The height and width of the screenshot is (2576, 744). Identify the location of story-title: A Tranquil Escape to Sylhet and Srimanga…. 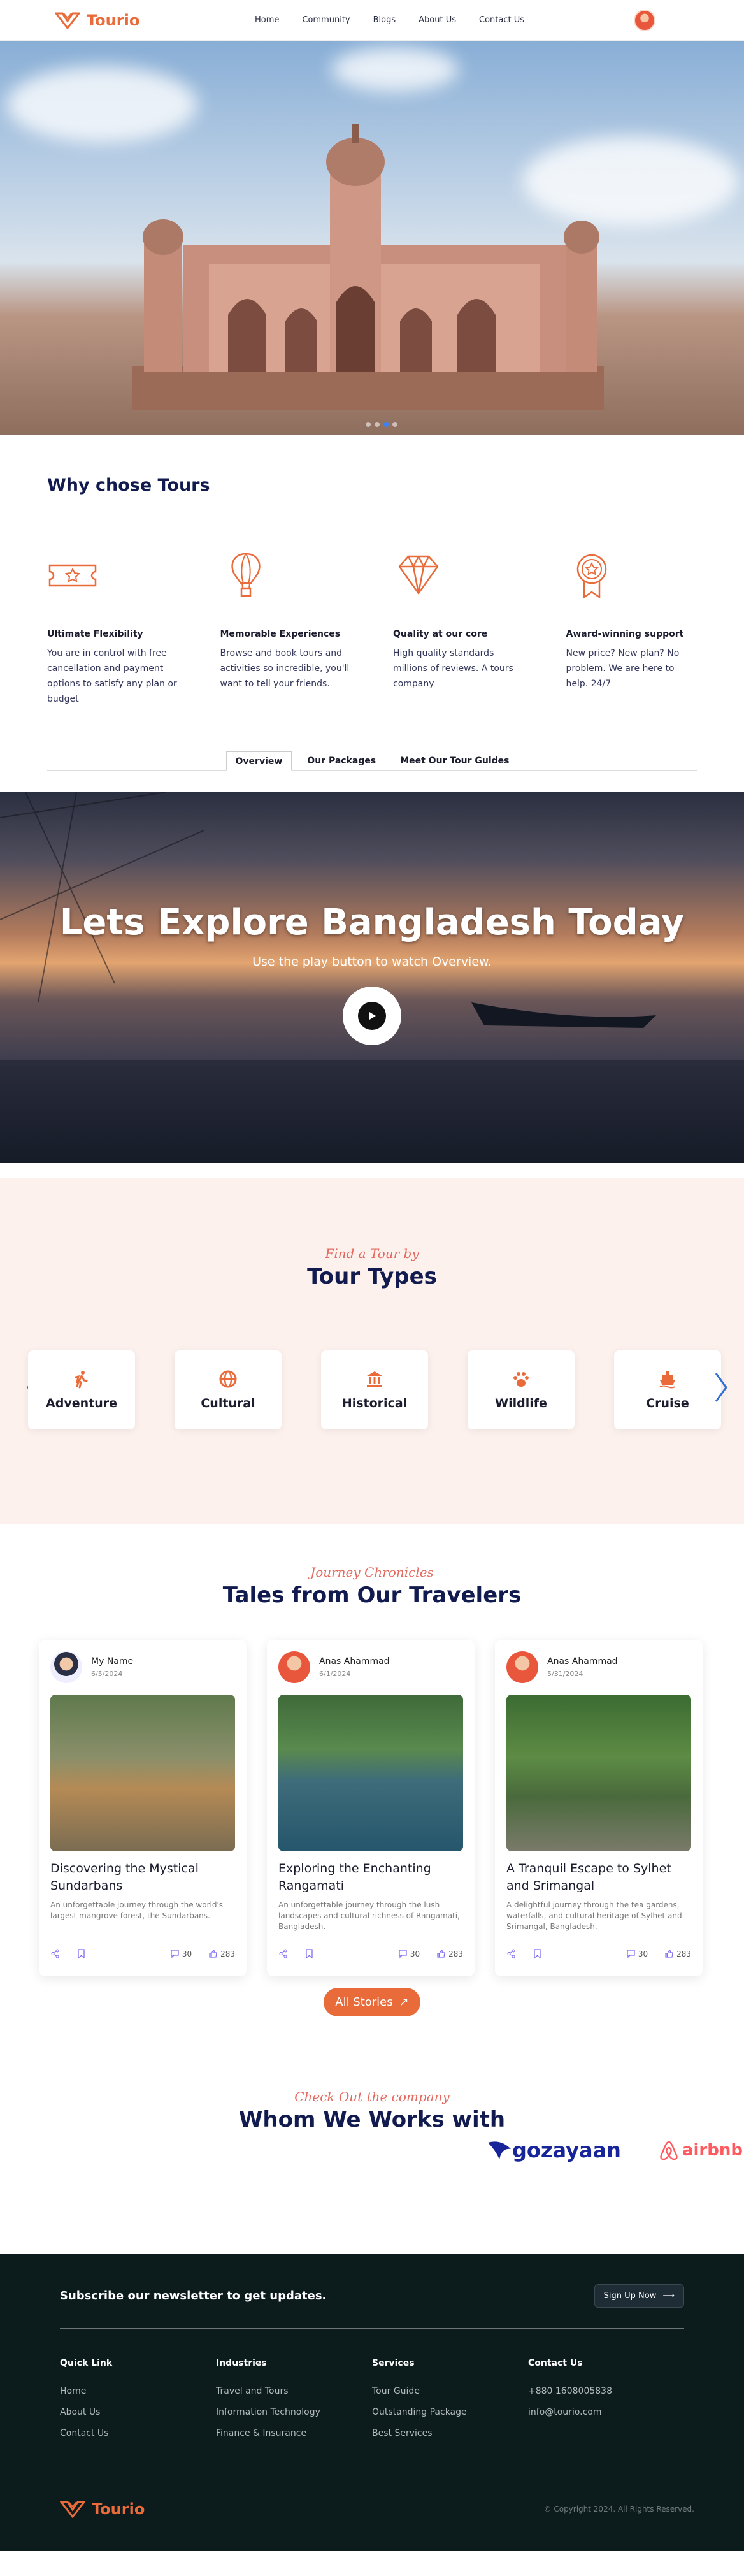
(598, 1877).